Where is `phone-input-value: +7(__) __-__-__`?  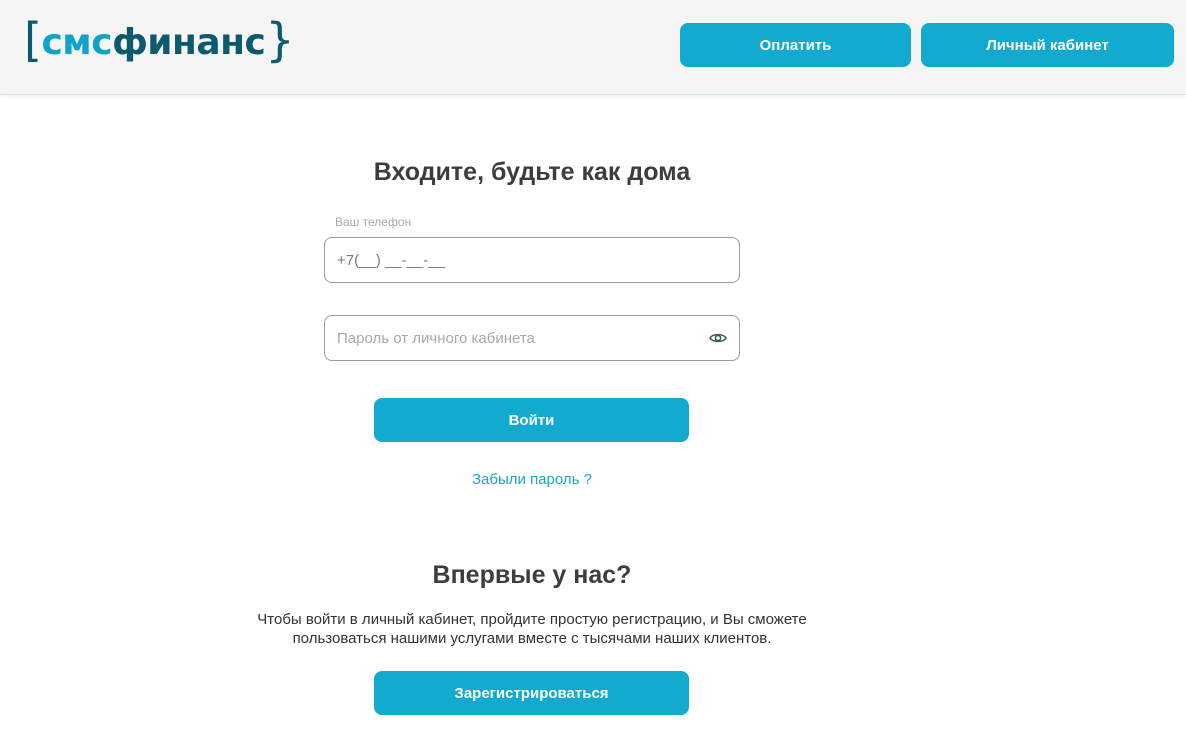 phone-input-value: +7(__) __-__-__ is located at coordinates (391, 260).